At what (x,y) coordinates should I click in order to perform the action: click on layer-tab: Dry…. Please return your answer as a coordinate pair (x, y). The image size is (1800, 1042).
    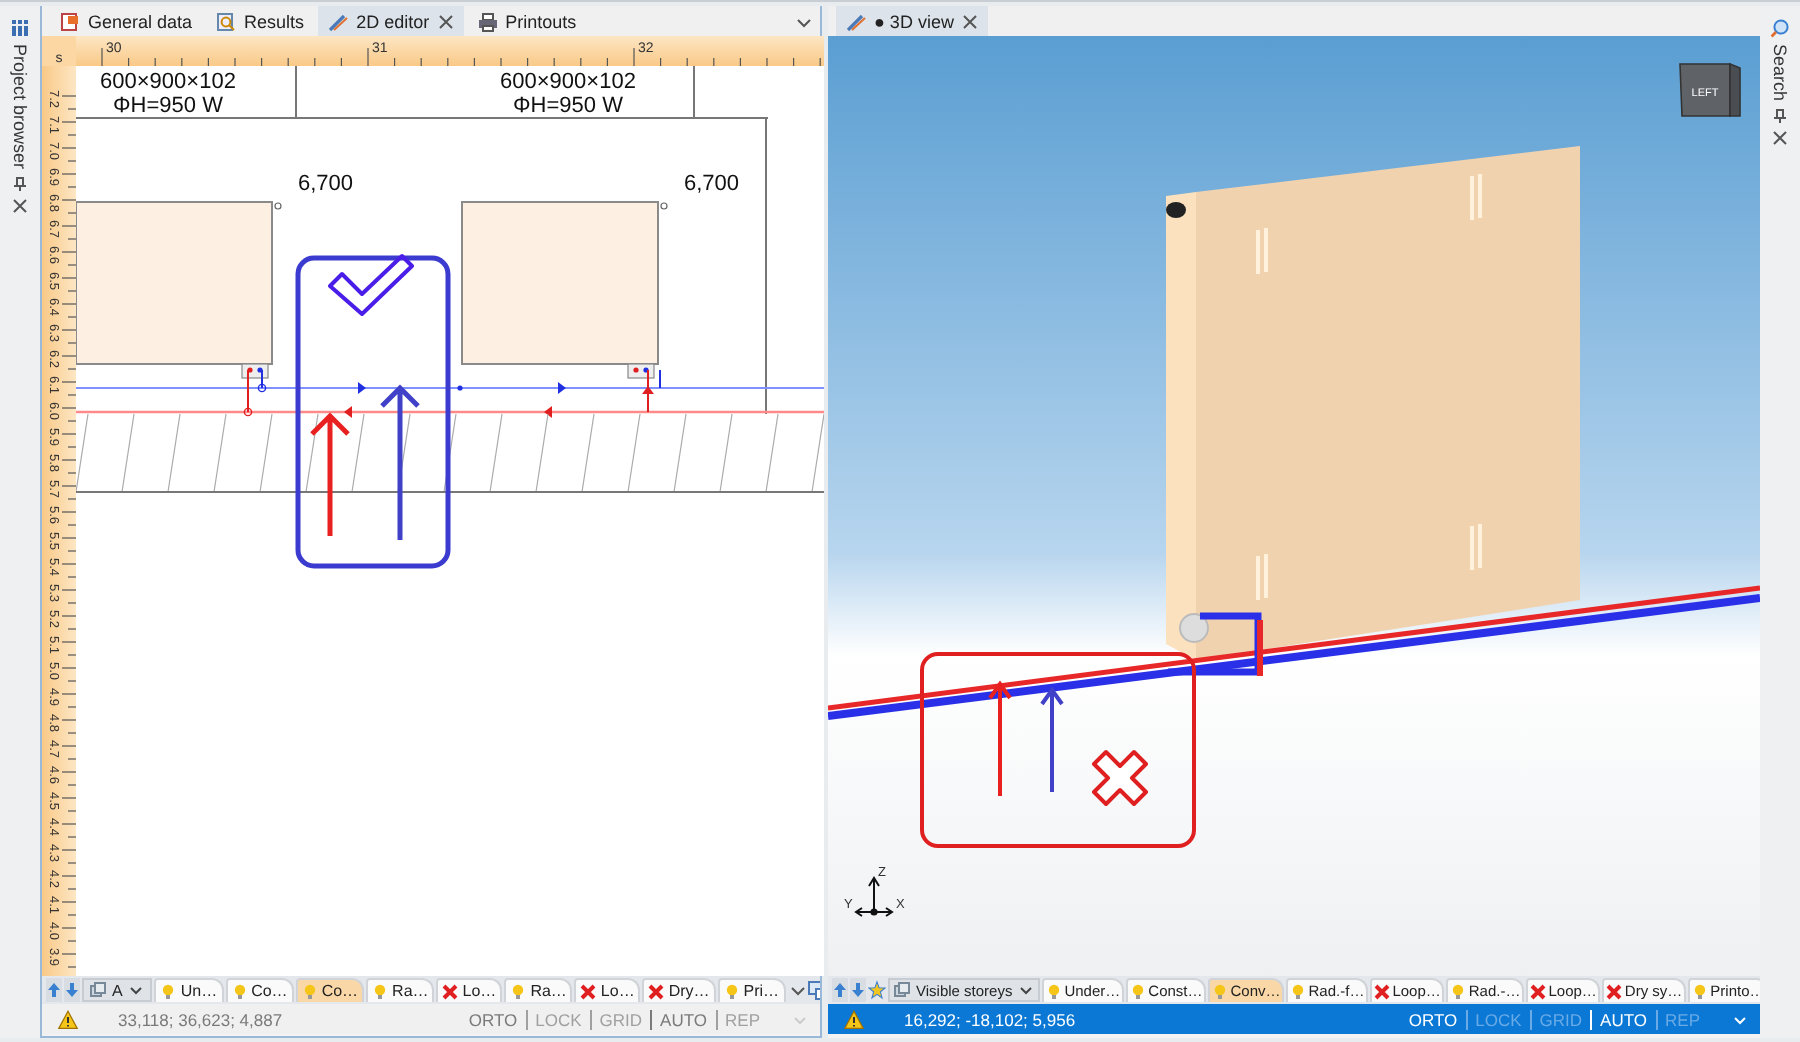
    Looking at the image, I should click on (679, 990).